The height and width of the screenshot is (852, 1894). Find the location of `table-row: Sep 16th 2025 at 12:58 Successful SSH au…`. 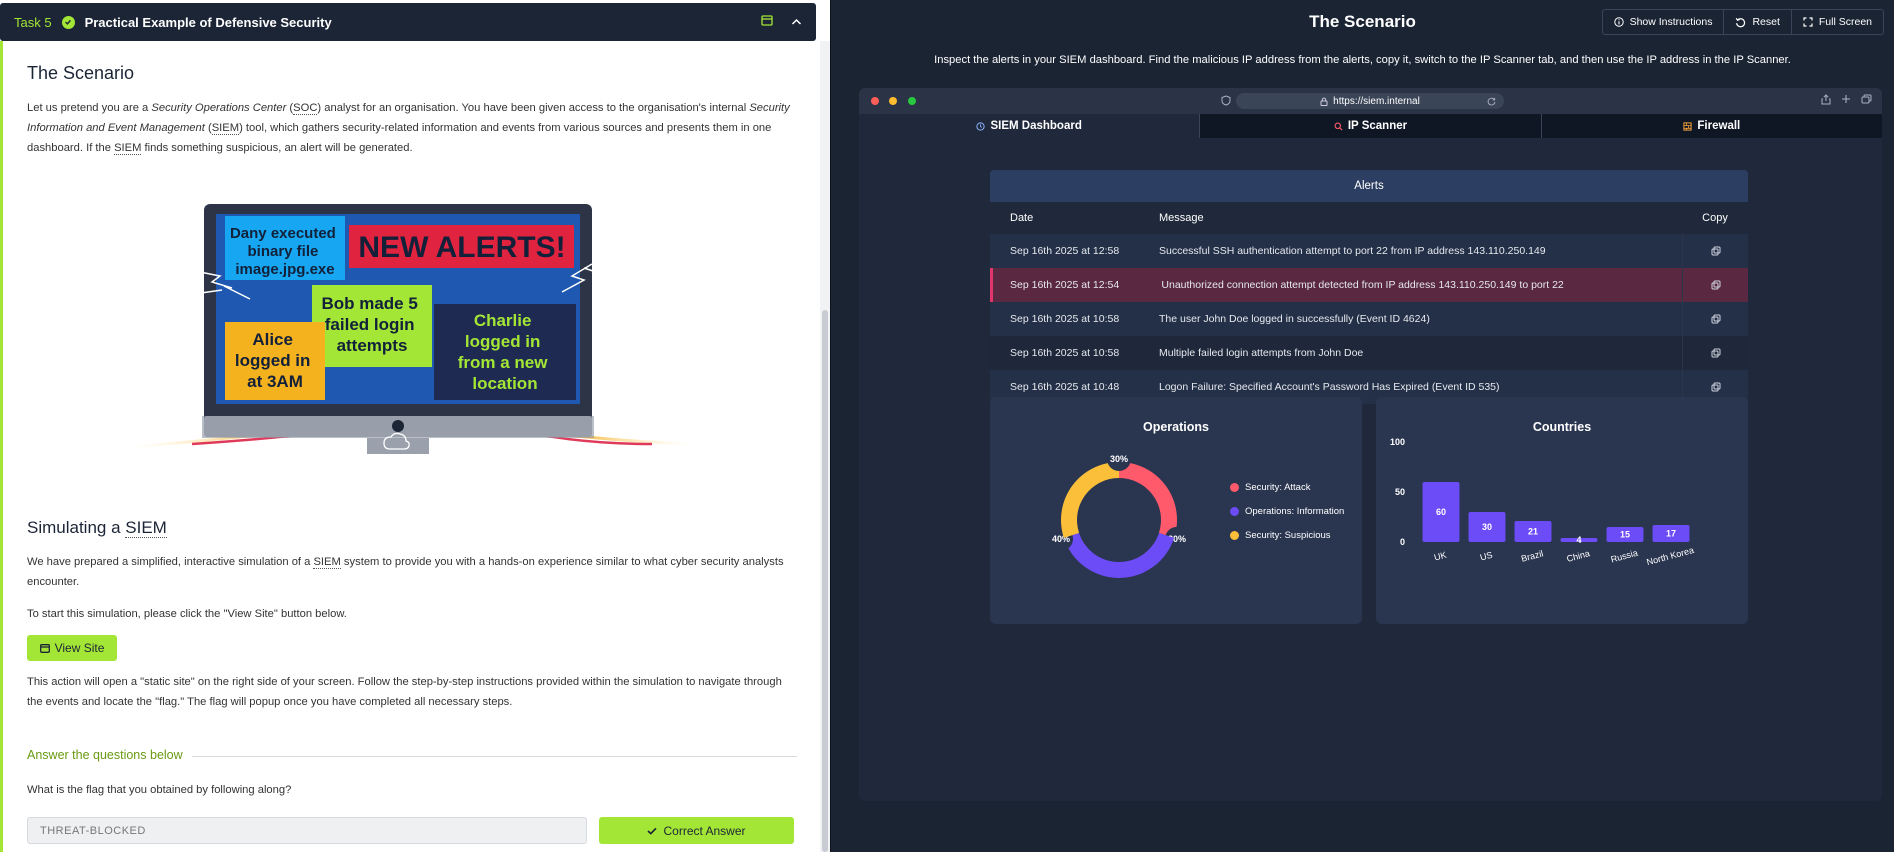

table-row: Sep 16th 2025 at 12:58 Successful SSH au… is located at coordinates (1369, 251).